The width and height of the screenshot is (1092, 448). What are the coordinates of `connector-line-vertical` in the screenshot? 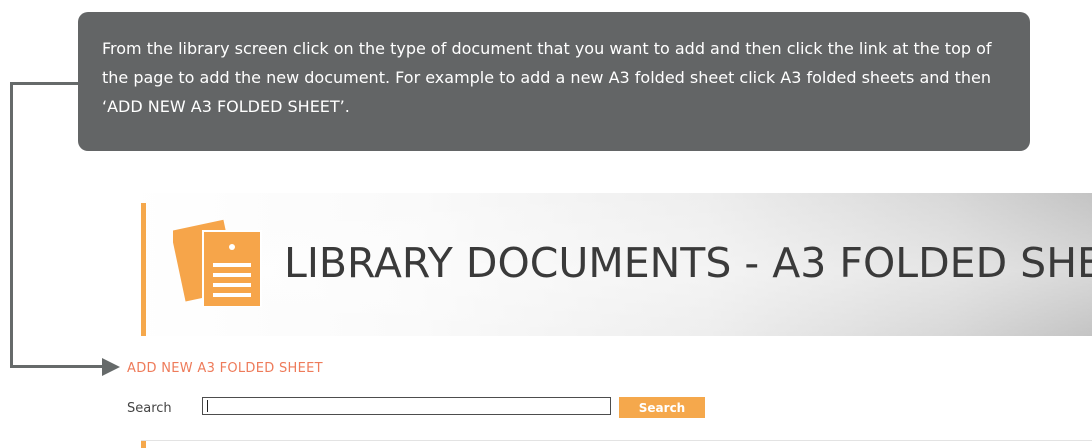 It's located at (11, 225).